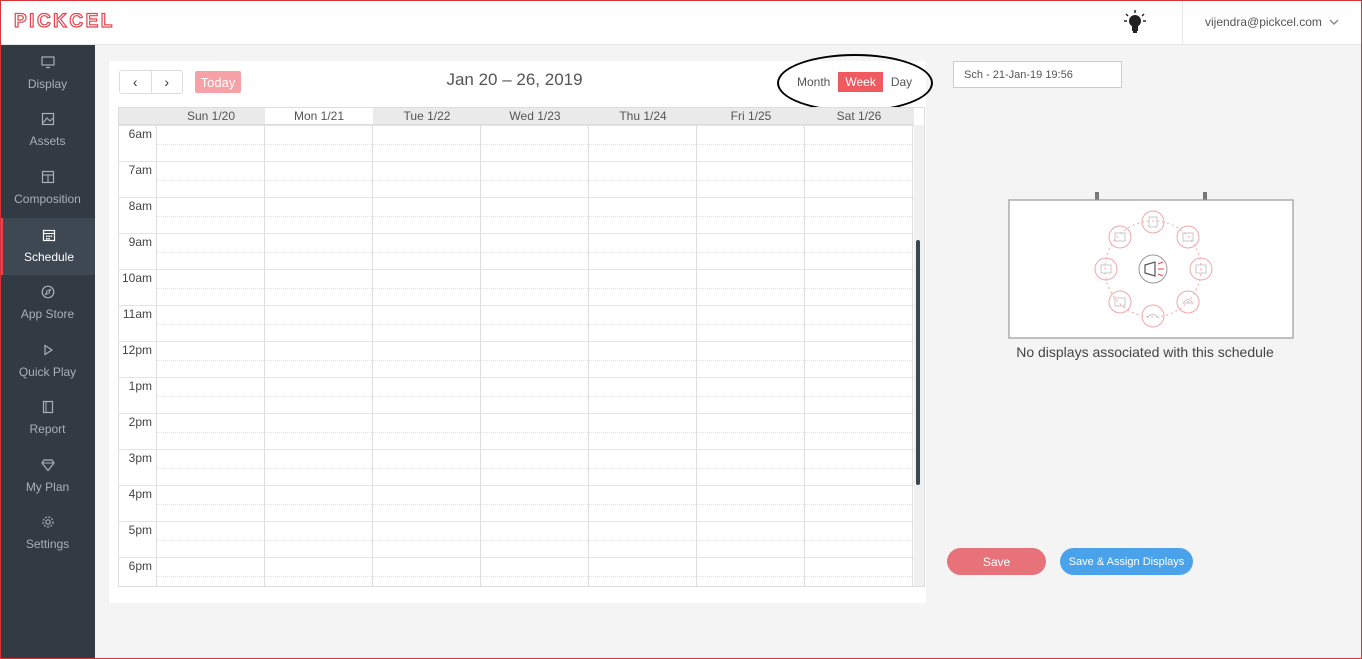 The height and width of the screenshot is (659, 1362). Describe the element at coordinates (47, 246) in the screenshot. I see `sidebar-item-schedule: Schedule` at that location.